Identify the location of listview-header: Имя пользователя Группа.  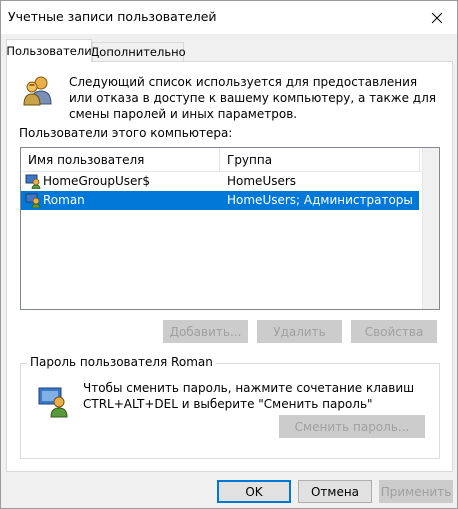
(230, 160).